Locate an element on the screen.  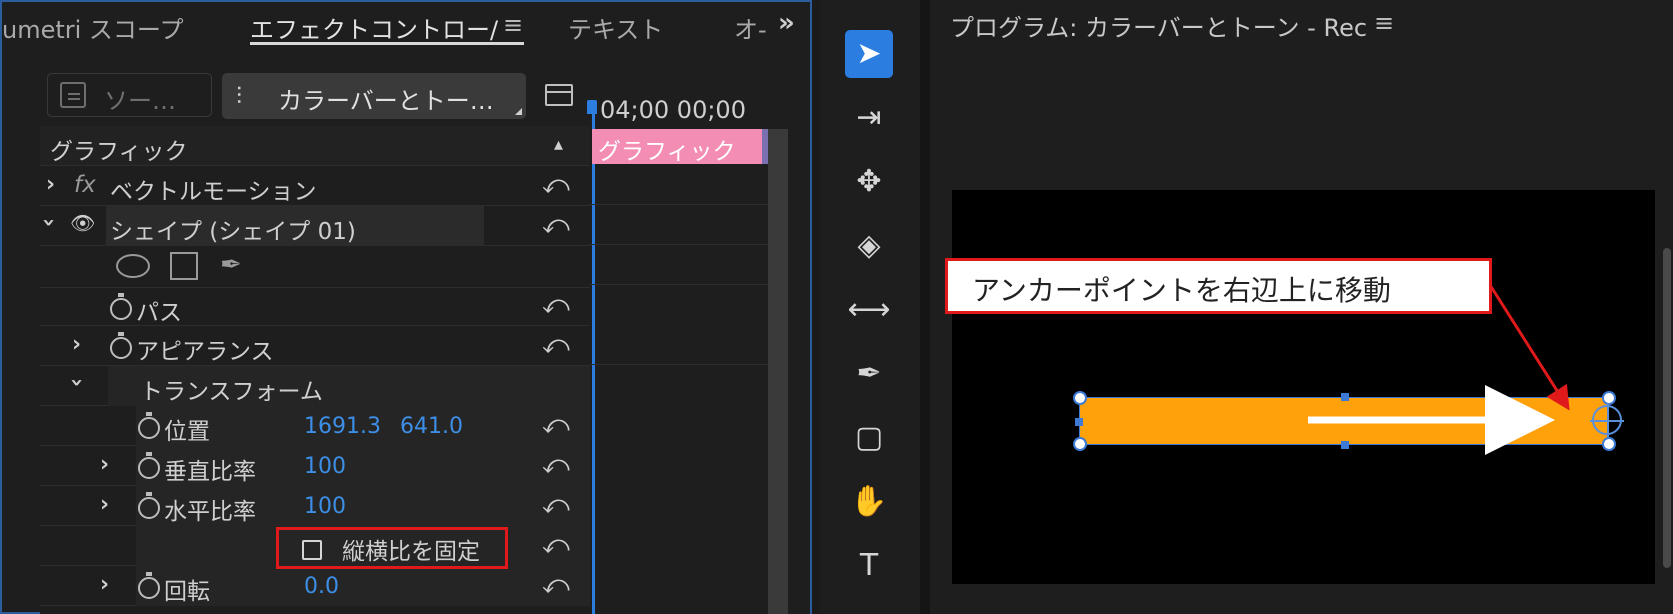
effect-row-position: 位置 1691.3 641.0 ⤺ is located at coordinates (315, 426).